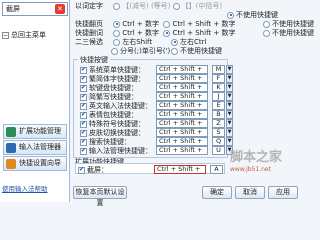 The height and width of the screenshot is (240, 320). I want to click on hotkey-key: M, so click(218, 69).